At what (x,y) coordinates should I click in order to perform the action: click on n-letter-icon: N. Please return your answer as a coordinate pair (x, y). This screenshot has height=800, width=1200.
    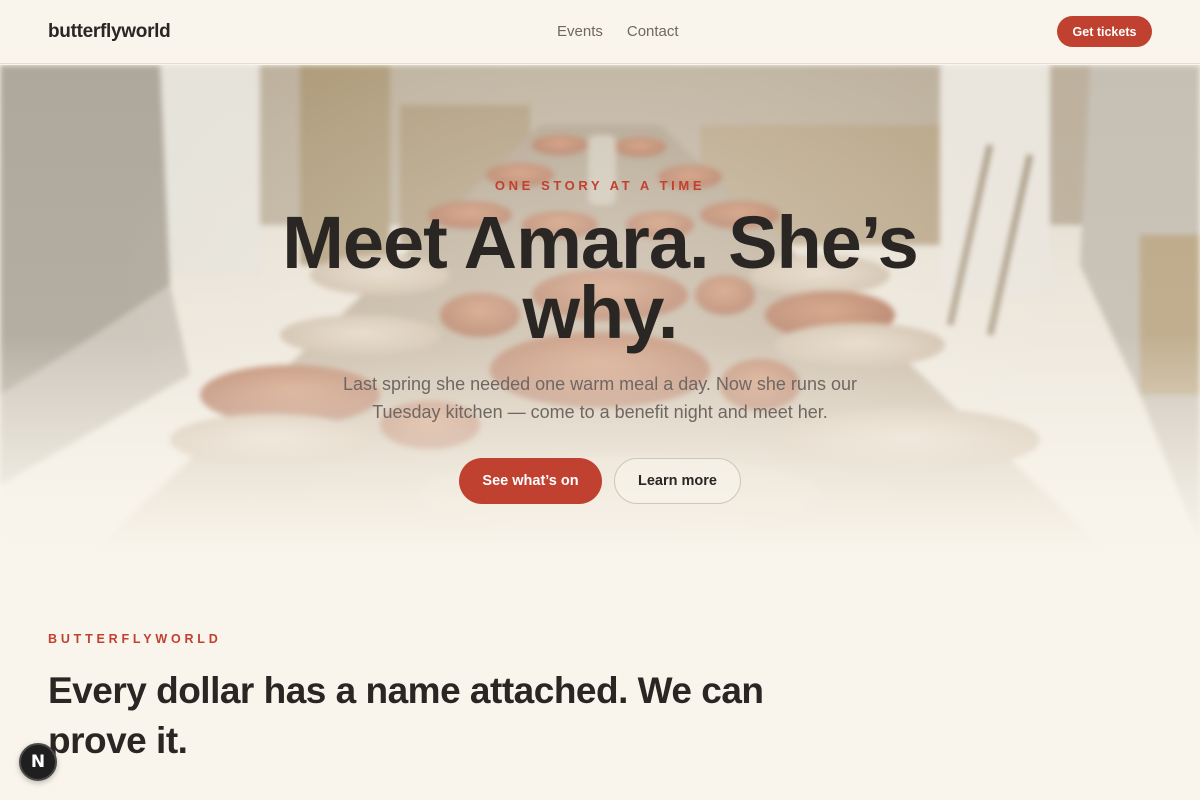
    Looking at the image, I should click on (38, 762).